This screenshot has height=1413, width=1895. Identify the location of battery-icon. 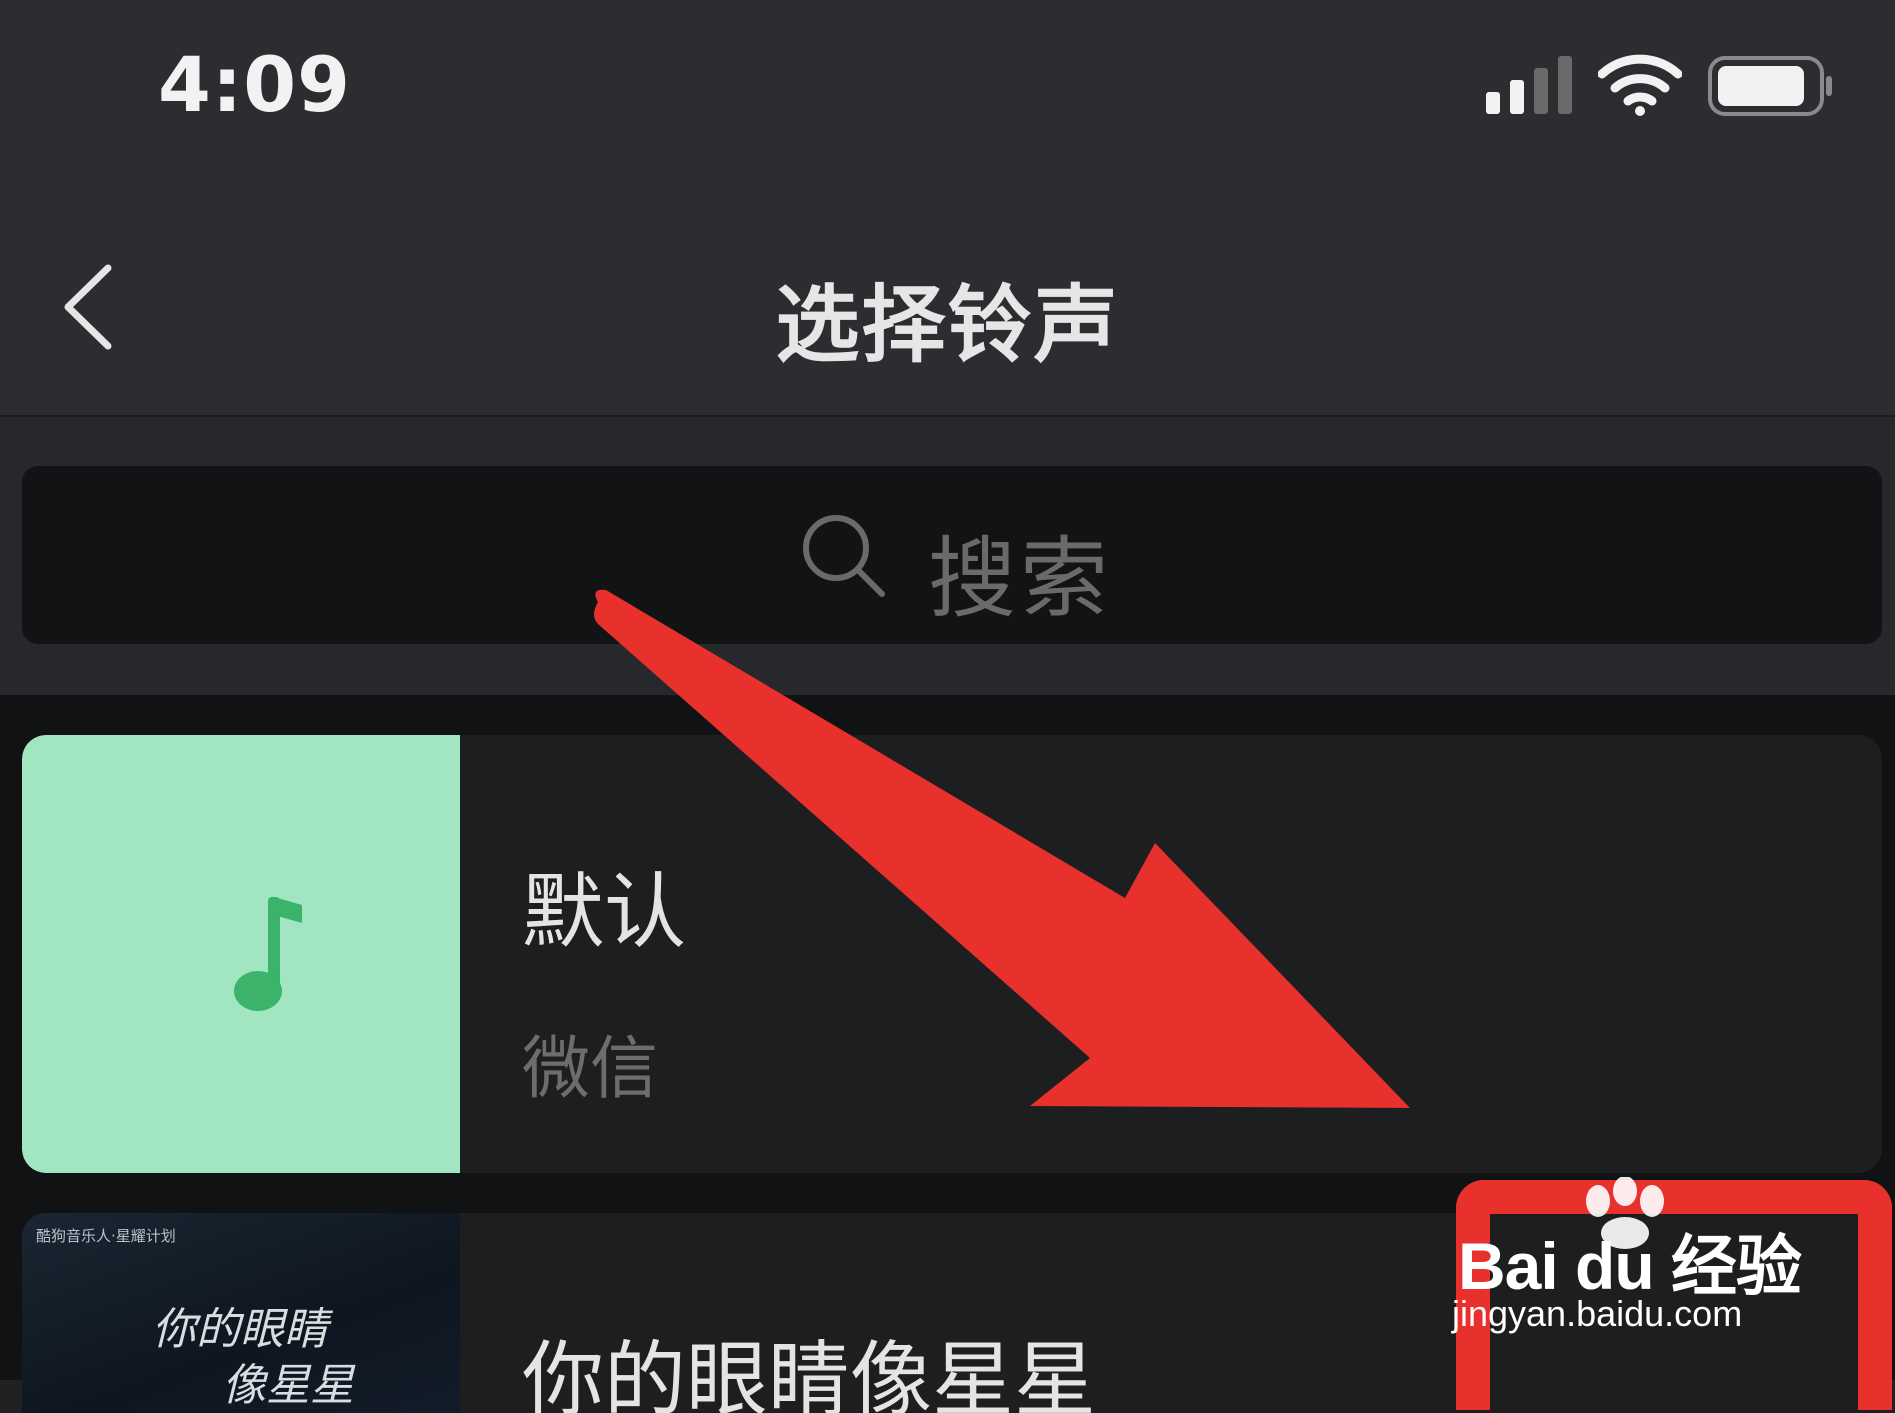
(1770, 86).